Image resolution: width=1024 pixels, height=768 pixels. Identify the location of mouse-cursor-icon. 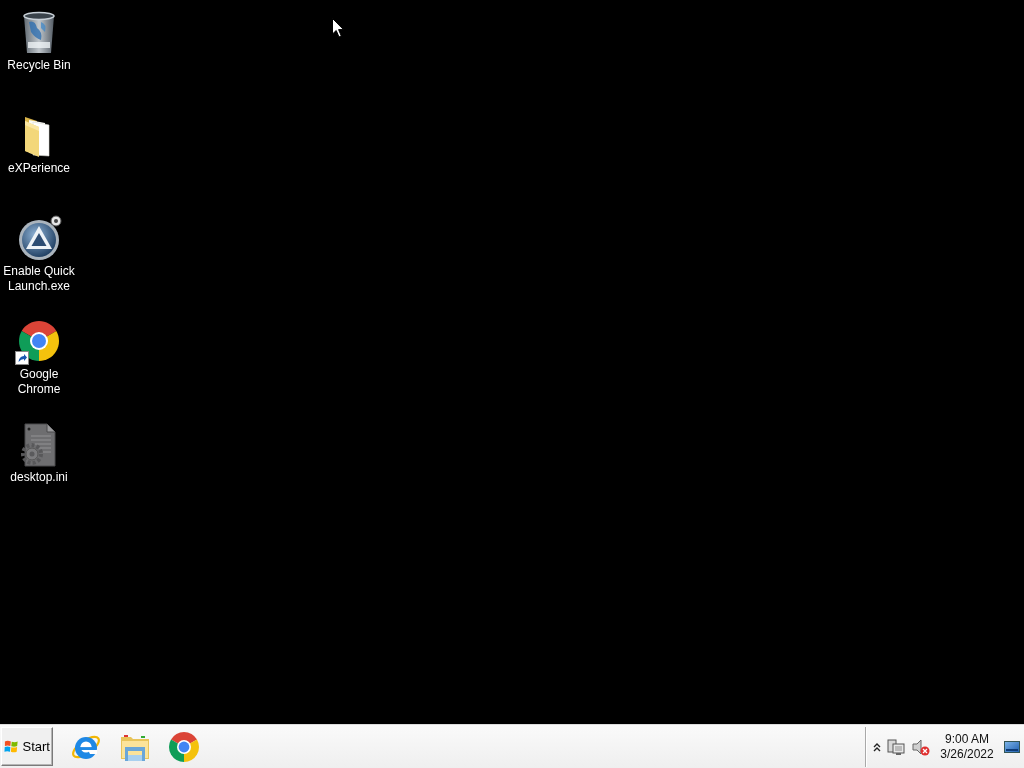
(338, 28).